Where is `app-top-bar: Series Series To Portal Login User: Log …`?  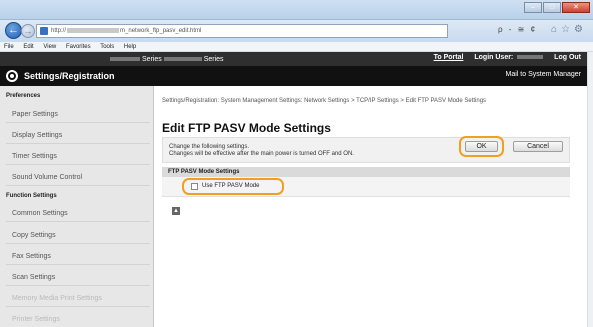
app-top-bar: Series Series To Portal Login User: Log … is located at coordinates (293, 59).